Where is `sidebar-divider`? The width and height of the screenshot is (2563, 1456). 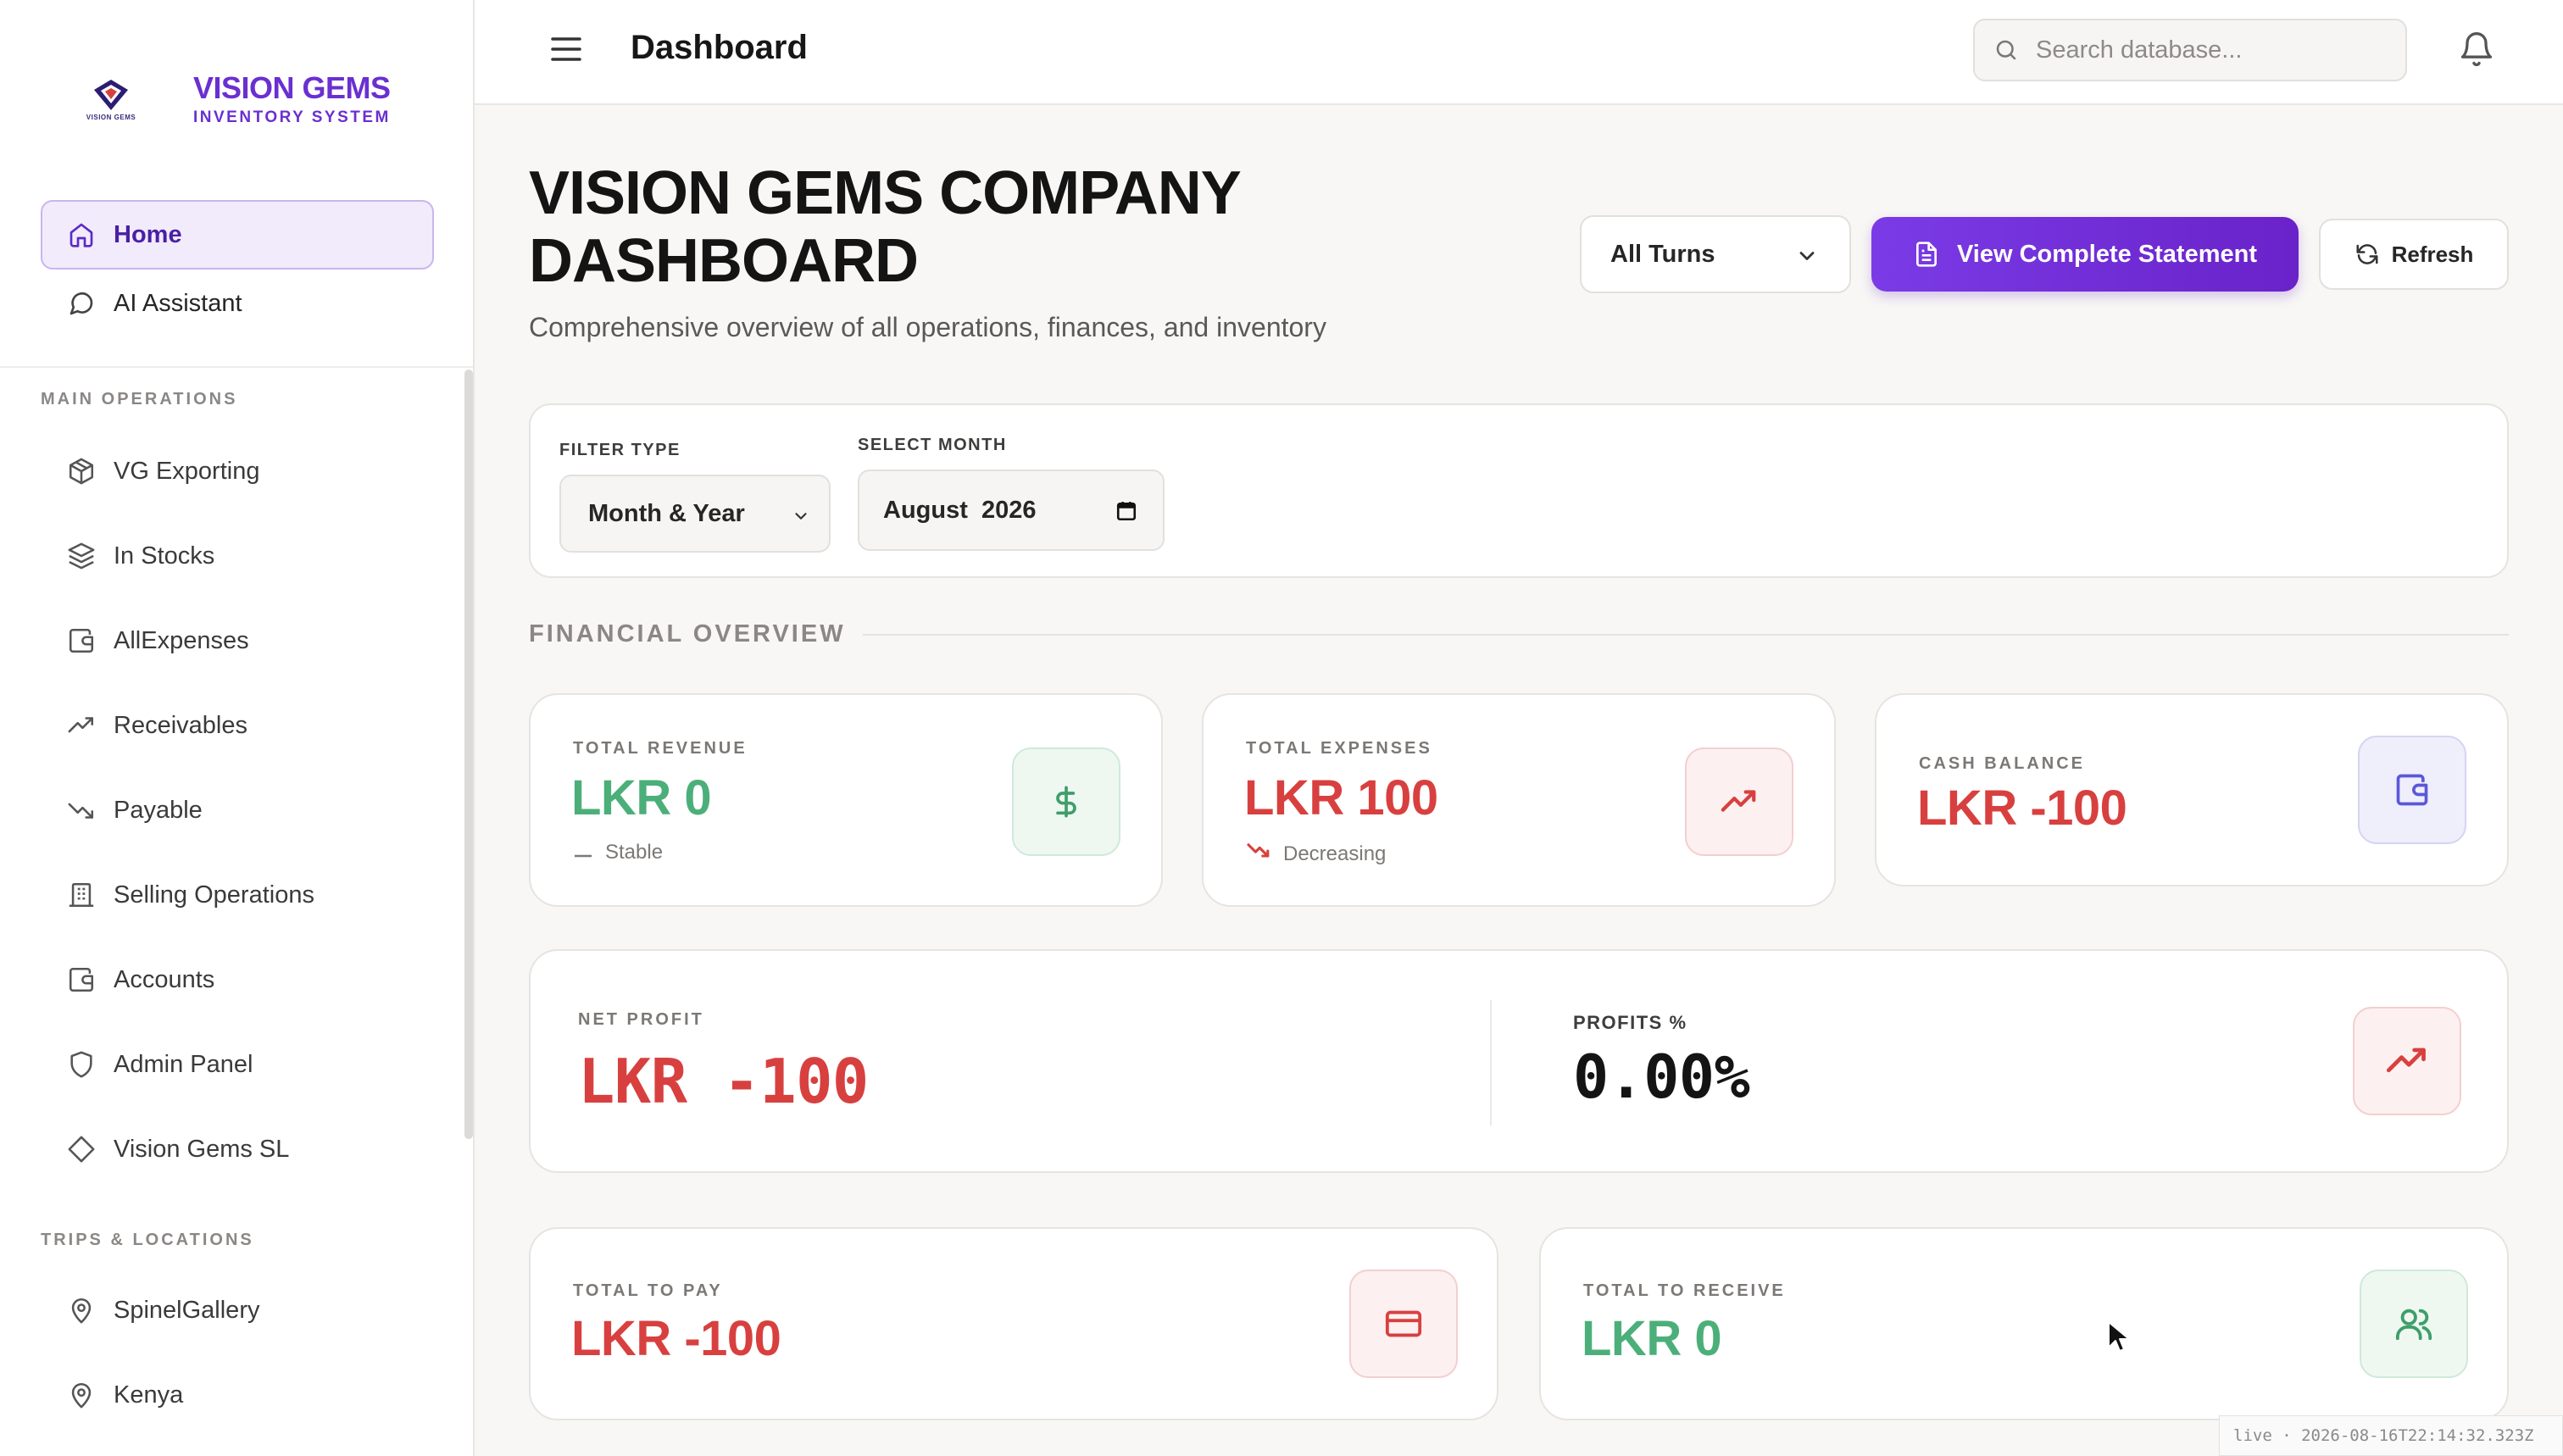 sidebar-divider is located at coordinates (236, 367).